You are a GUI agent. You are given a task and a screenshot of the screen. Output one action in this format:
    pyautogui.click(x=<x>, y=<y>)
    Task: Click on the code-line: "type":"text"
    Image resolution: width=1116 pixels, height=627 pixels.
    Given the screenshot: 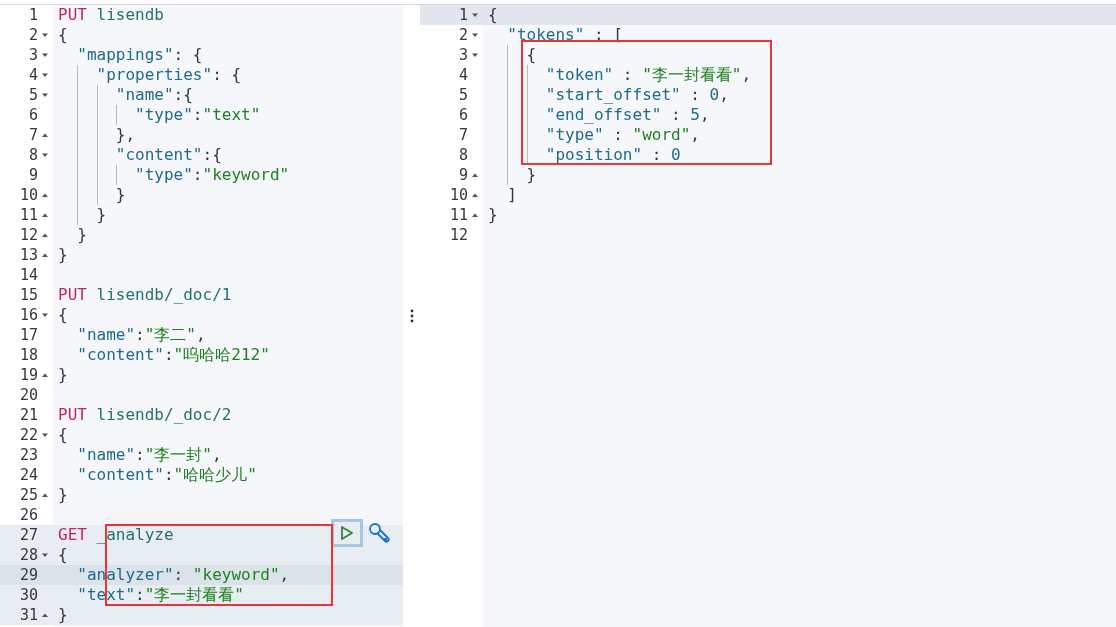 What is the action you would take?
    pyautogui.click(x=198, y=115)
    